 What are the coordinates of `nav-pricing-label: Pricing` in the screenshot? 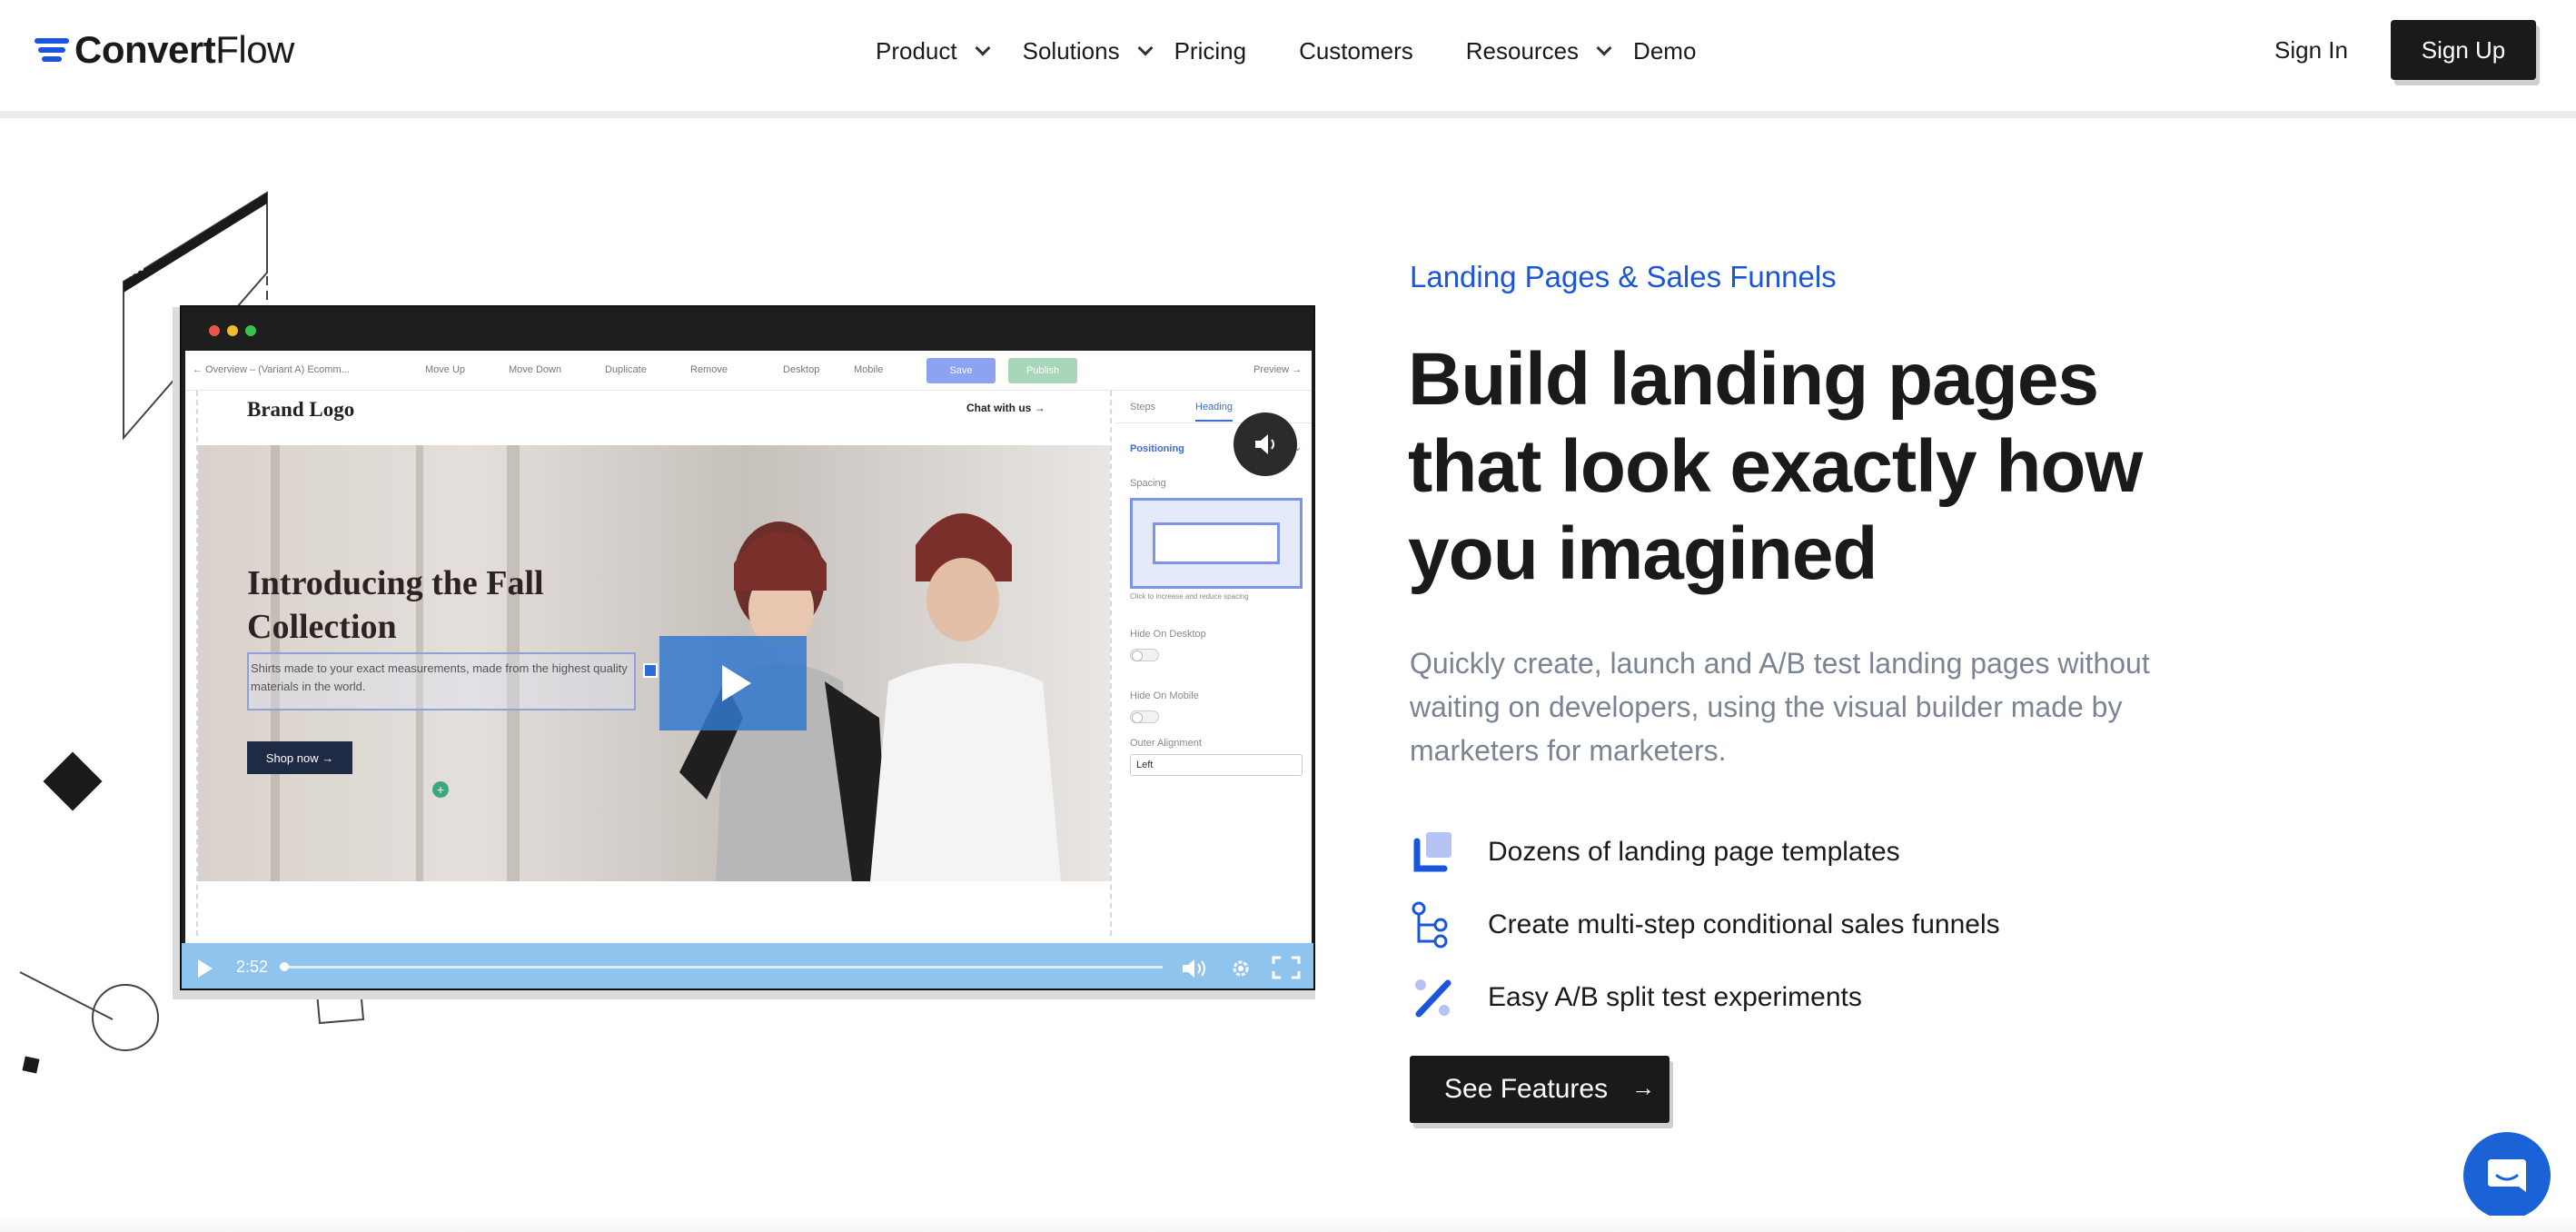 It's located at (1210, 51).